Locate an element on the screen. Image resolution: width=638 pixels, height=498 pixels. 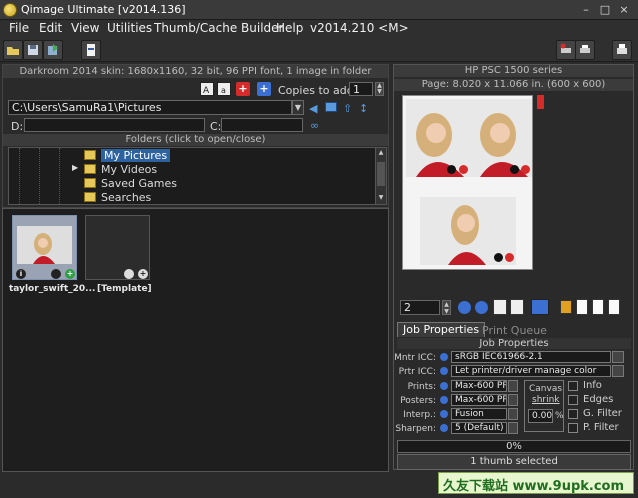
folder-item-saved-games: Saved Games is located at coordinates (130, 184).